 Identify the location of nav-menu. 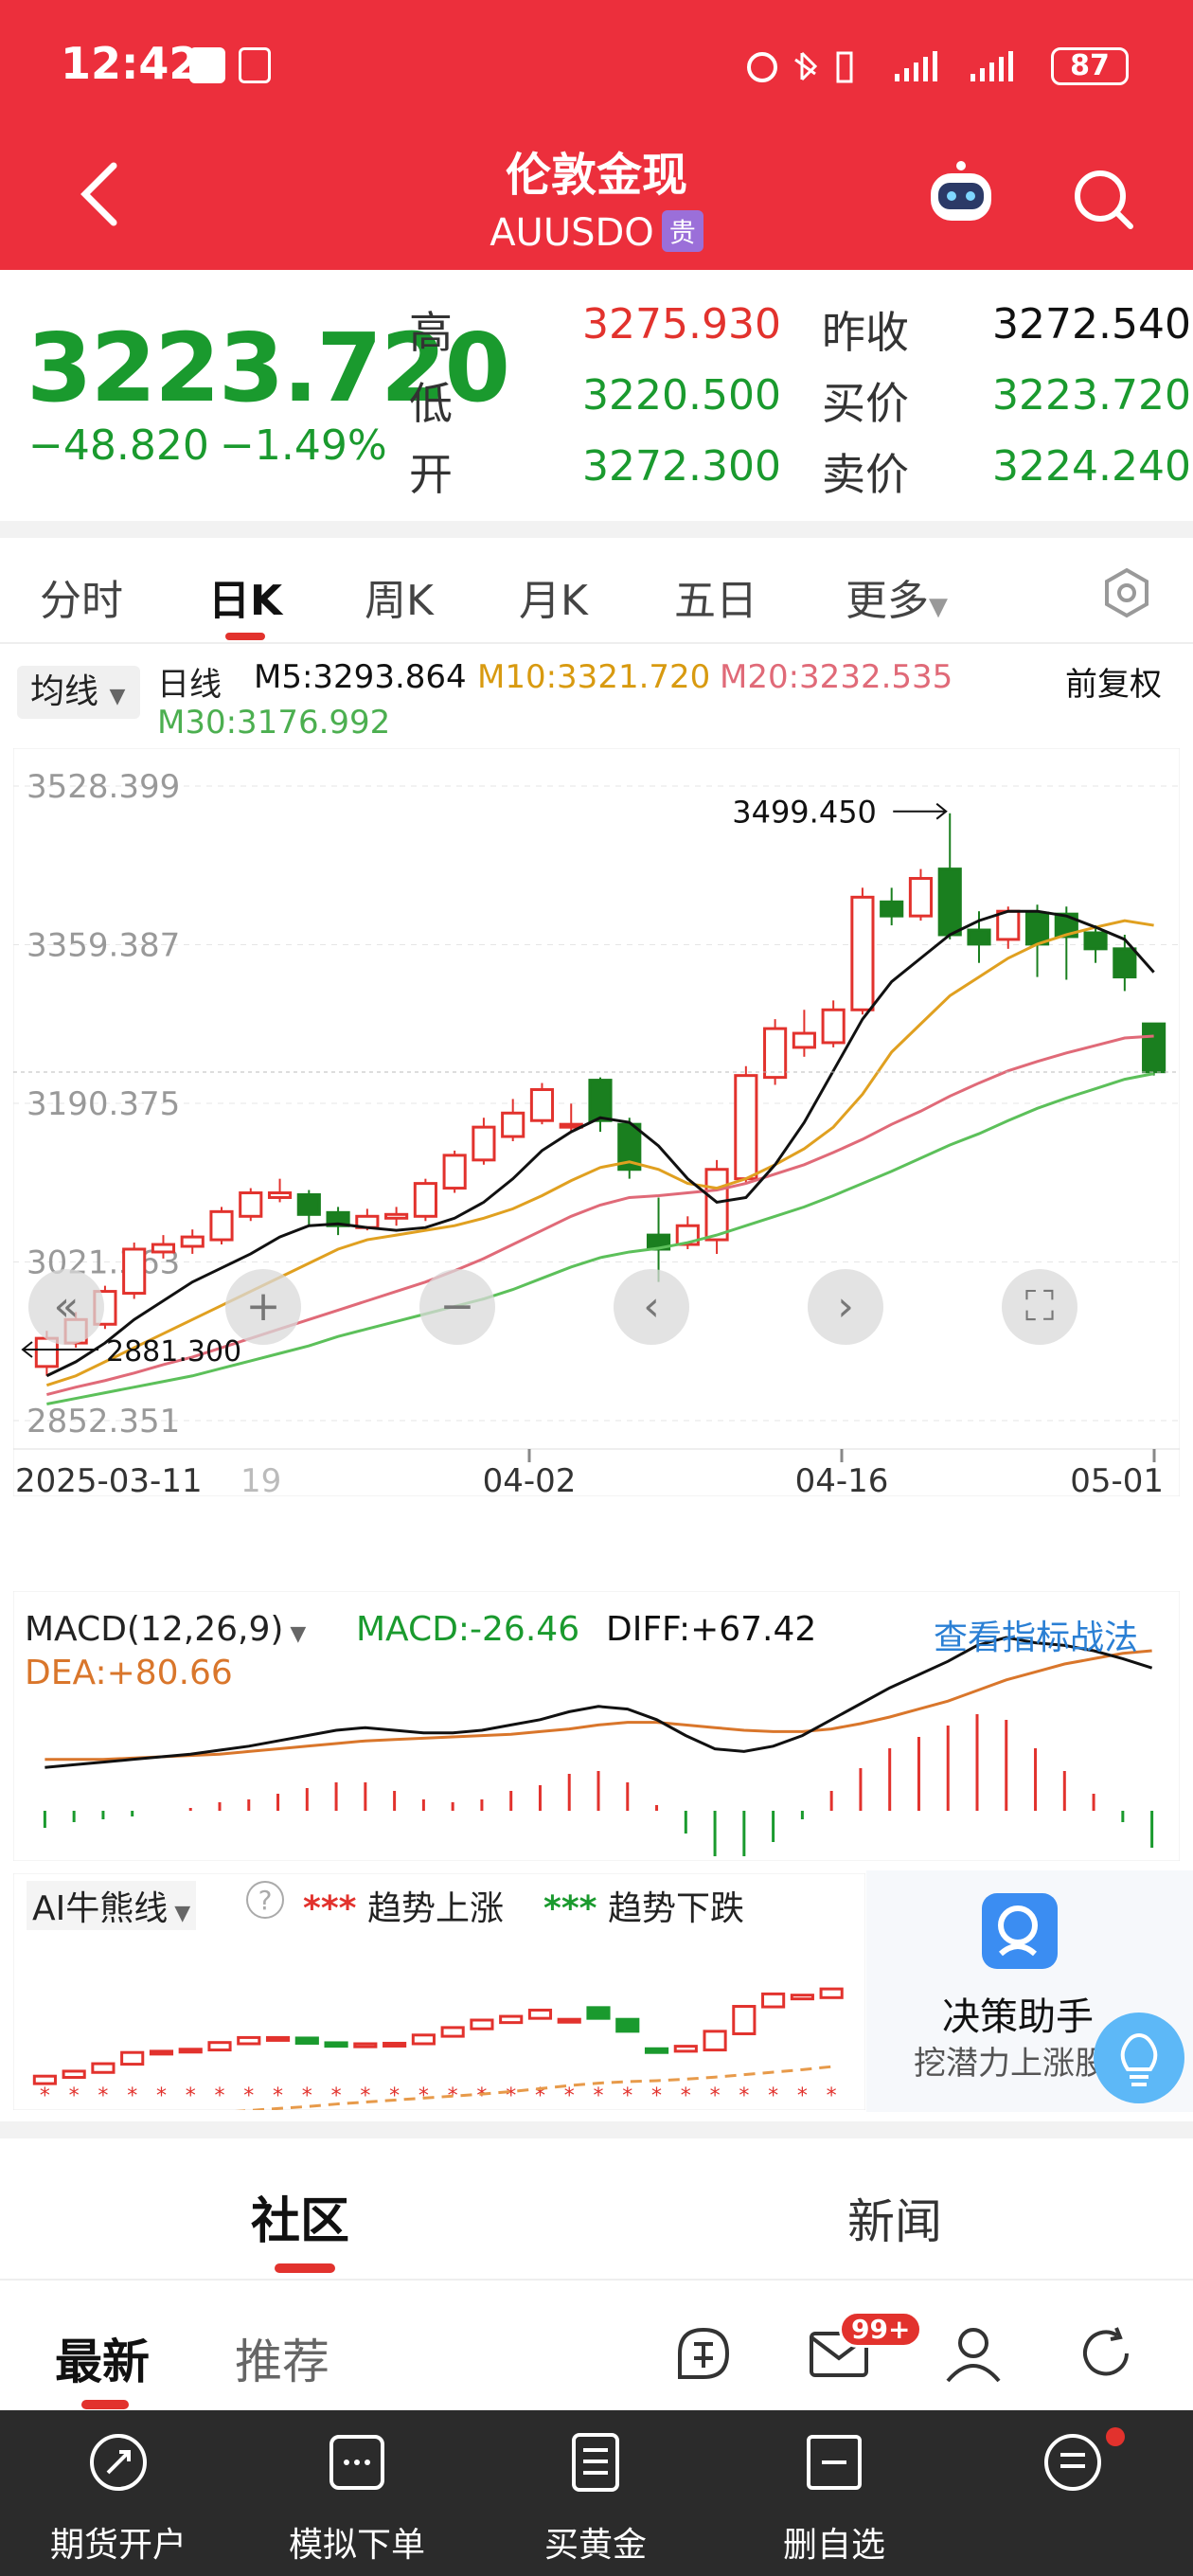
(1073, 2493).